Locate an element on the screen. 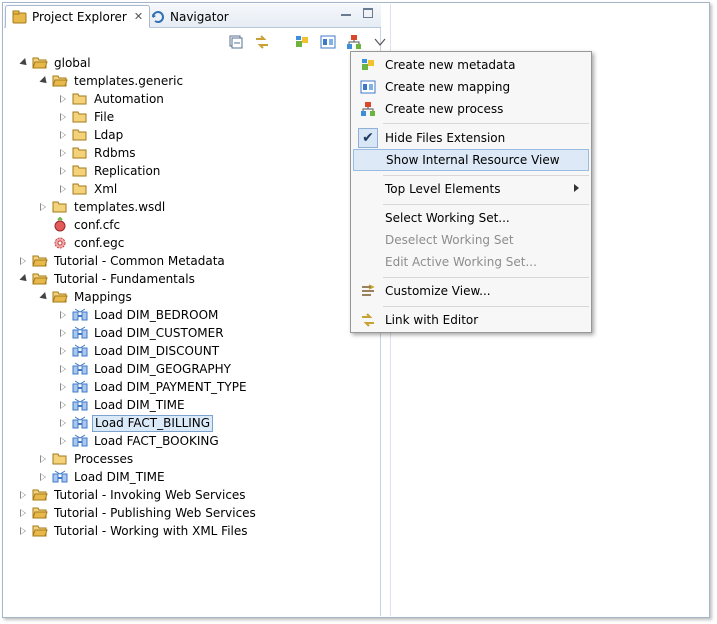 Image resolution: width=717 pixels, height=624 pixels. tree-item-replication: Replication is located at coordinates (110, 171).